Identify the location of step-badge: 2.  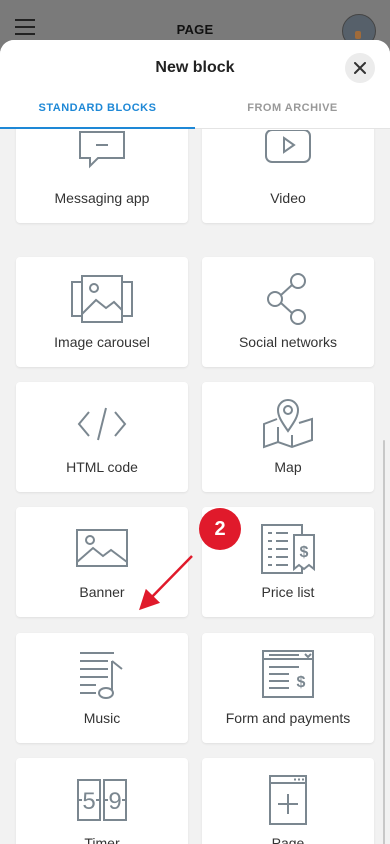
(220, 529).